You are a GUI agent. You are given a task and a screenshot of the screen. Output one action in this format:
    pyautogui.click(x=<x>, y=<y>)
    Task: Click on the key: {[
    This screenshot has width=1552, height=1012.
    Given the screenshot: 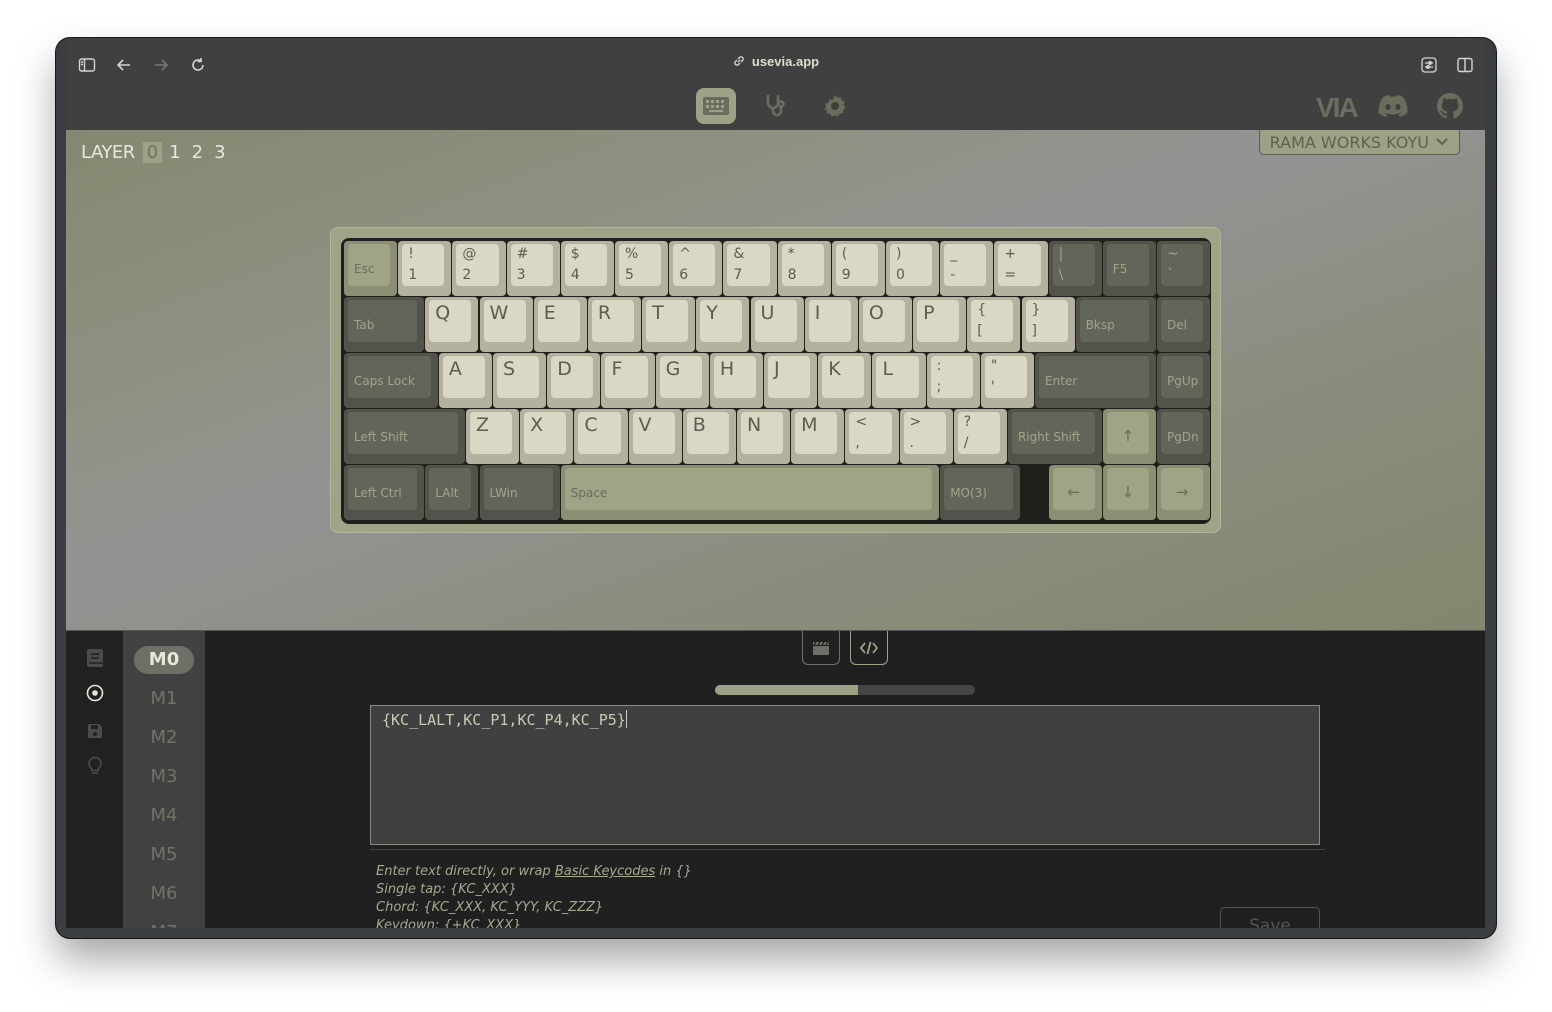 What is the action you would take?
    pyautogui.click(x=994, y=324)
    